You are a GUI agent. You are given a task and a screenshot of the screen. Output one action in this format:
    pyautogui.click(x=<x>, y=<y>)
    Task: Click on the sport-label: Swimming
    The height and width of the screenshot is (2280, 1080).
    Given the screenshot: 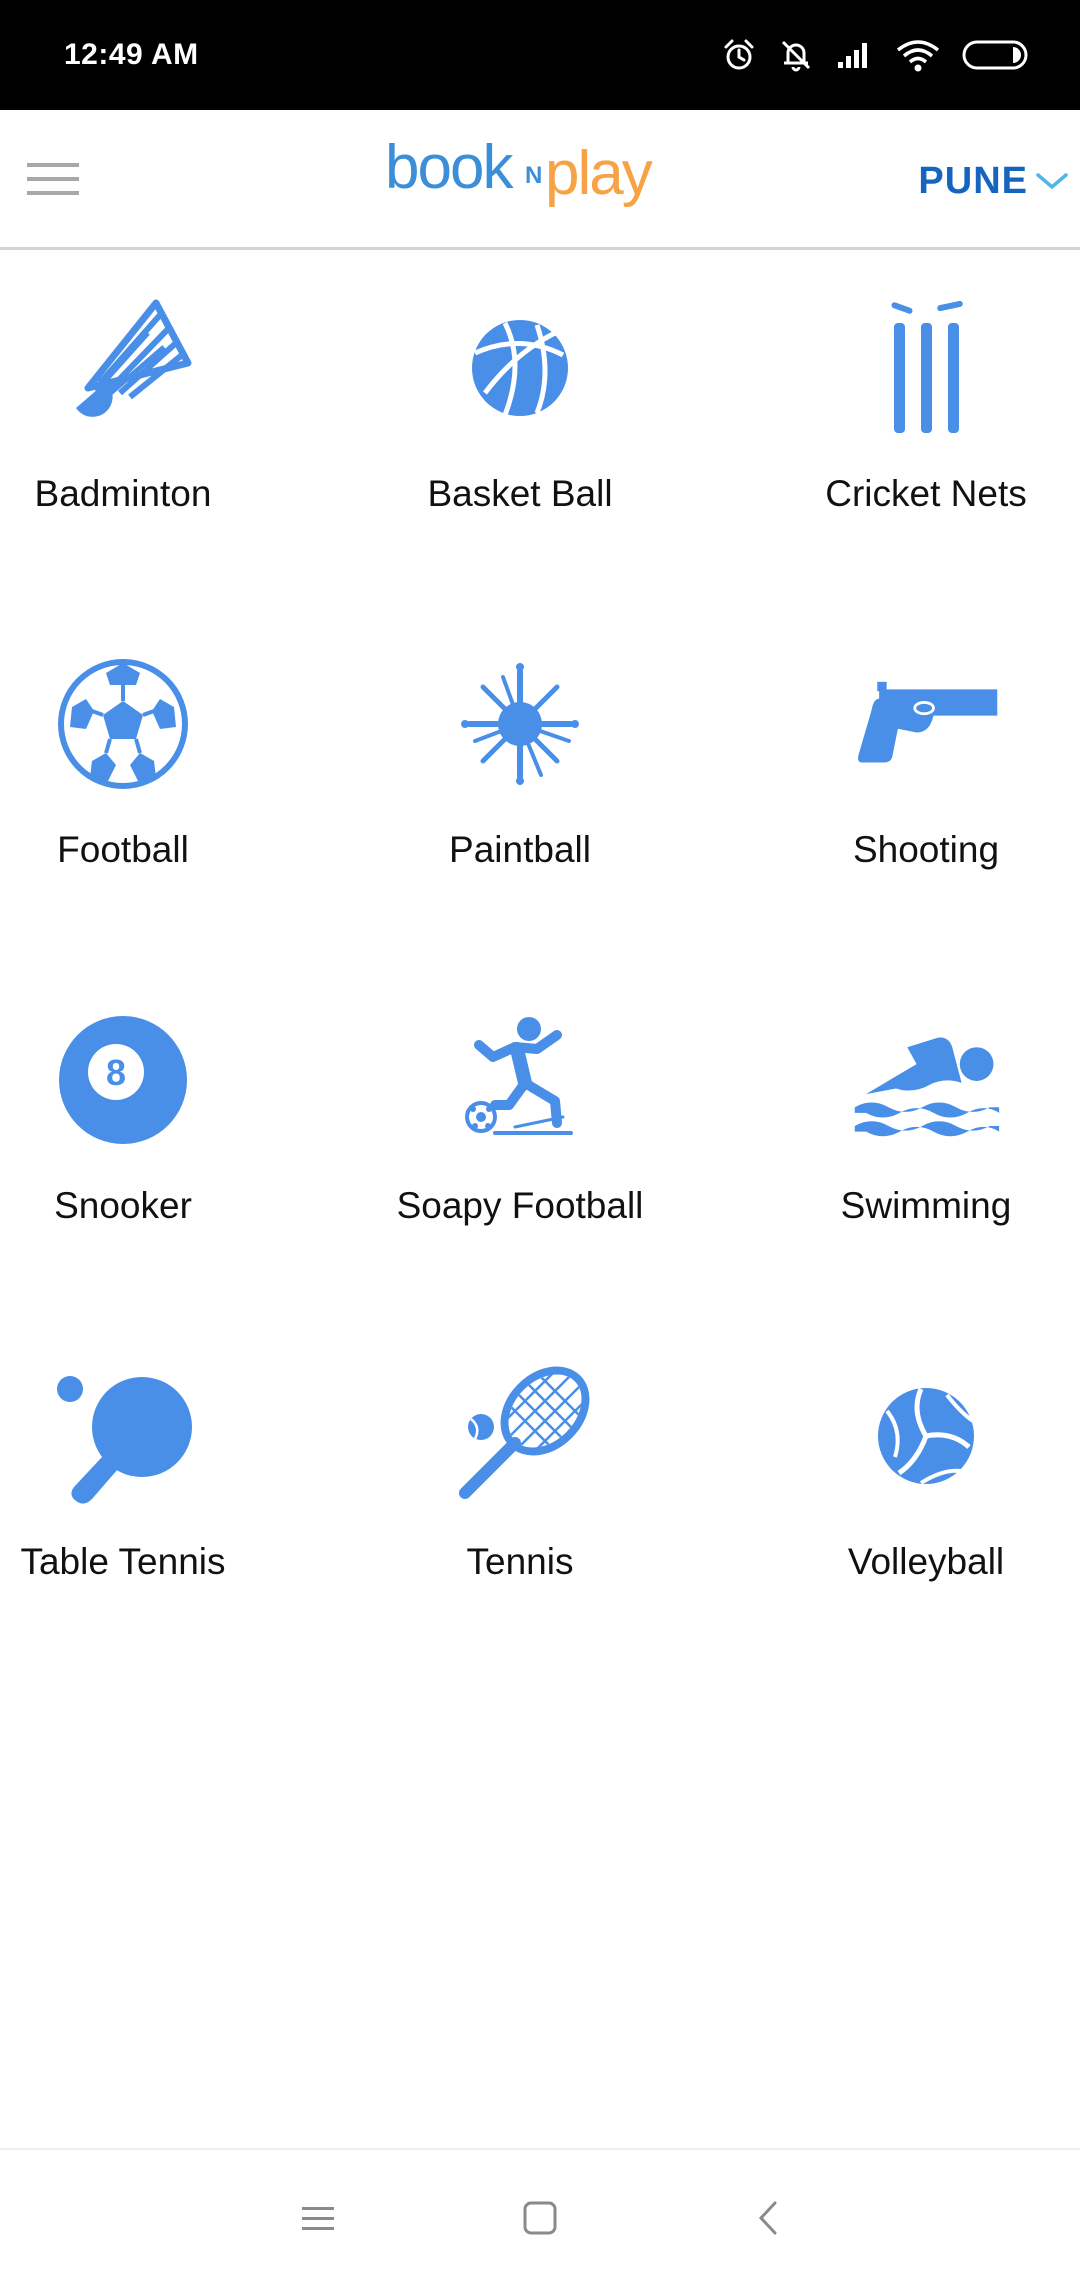 What is the action you would take?
    pyautogui.click(x=926, y=1205)
    